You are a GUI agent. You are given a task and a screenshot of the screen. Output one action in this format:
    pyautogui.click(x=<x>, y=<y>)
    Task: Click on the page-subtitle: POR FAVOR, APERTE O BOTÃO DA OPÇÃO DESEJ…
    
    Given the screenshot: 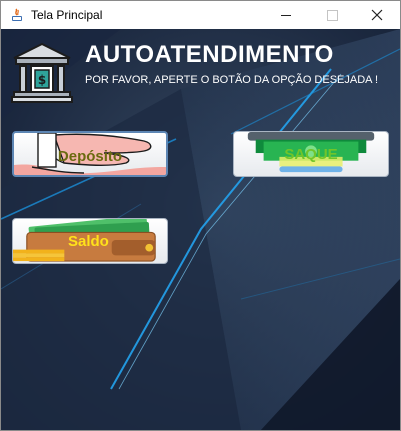 What is the action you would take?
    pyautogui.click(x=232, y=80)
    